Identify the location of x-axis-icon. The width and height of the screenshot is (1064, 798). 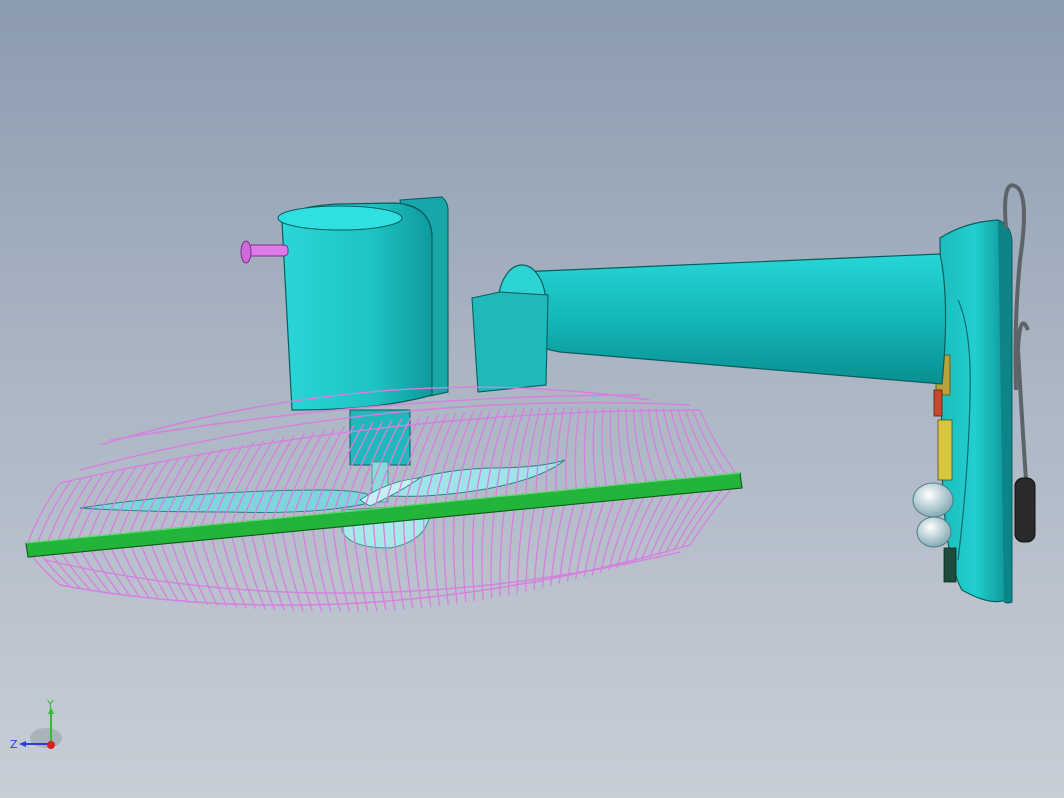
(51, 745).